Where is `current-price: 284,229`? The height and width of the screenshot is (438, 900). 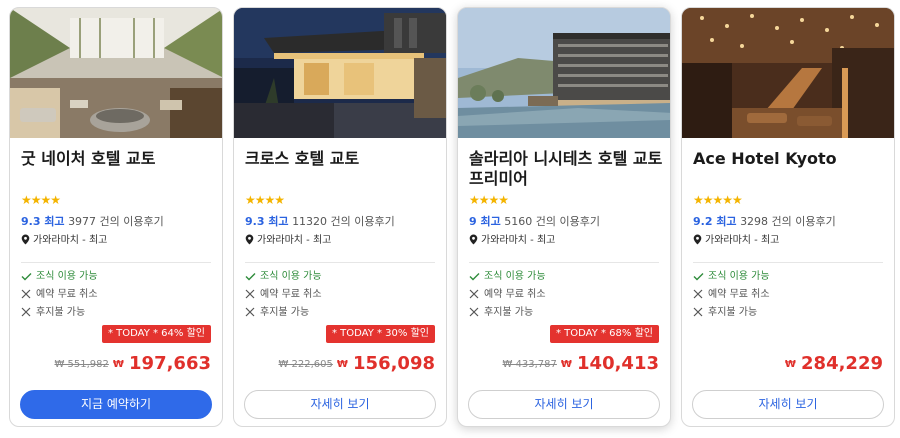
current-price: 284,229 is located at coordinates (842, 363).